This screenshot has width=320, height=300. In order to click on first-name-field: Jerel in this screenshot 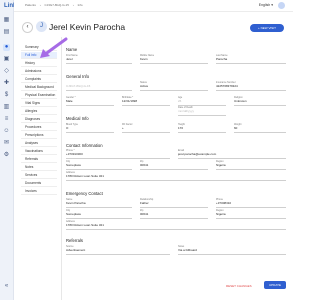, I will do `click(99, 60)`.